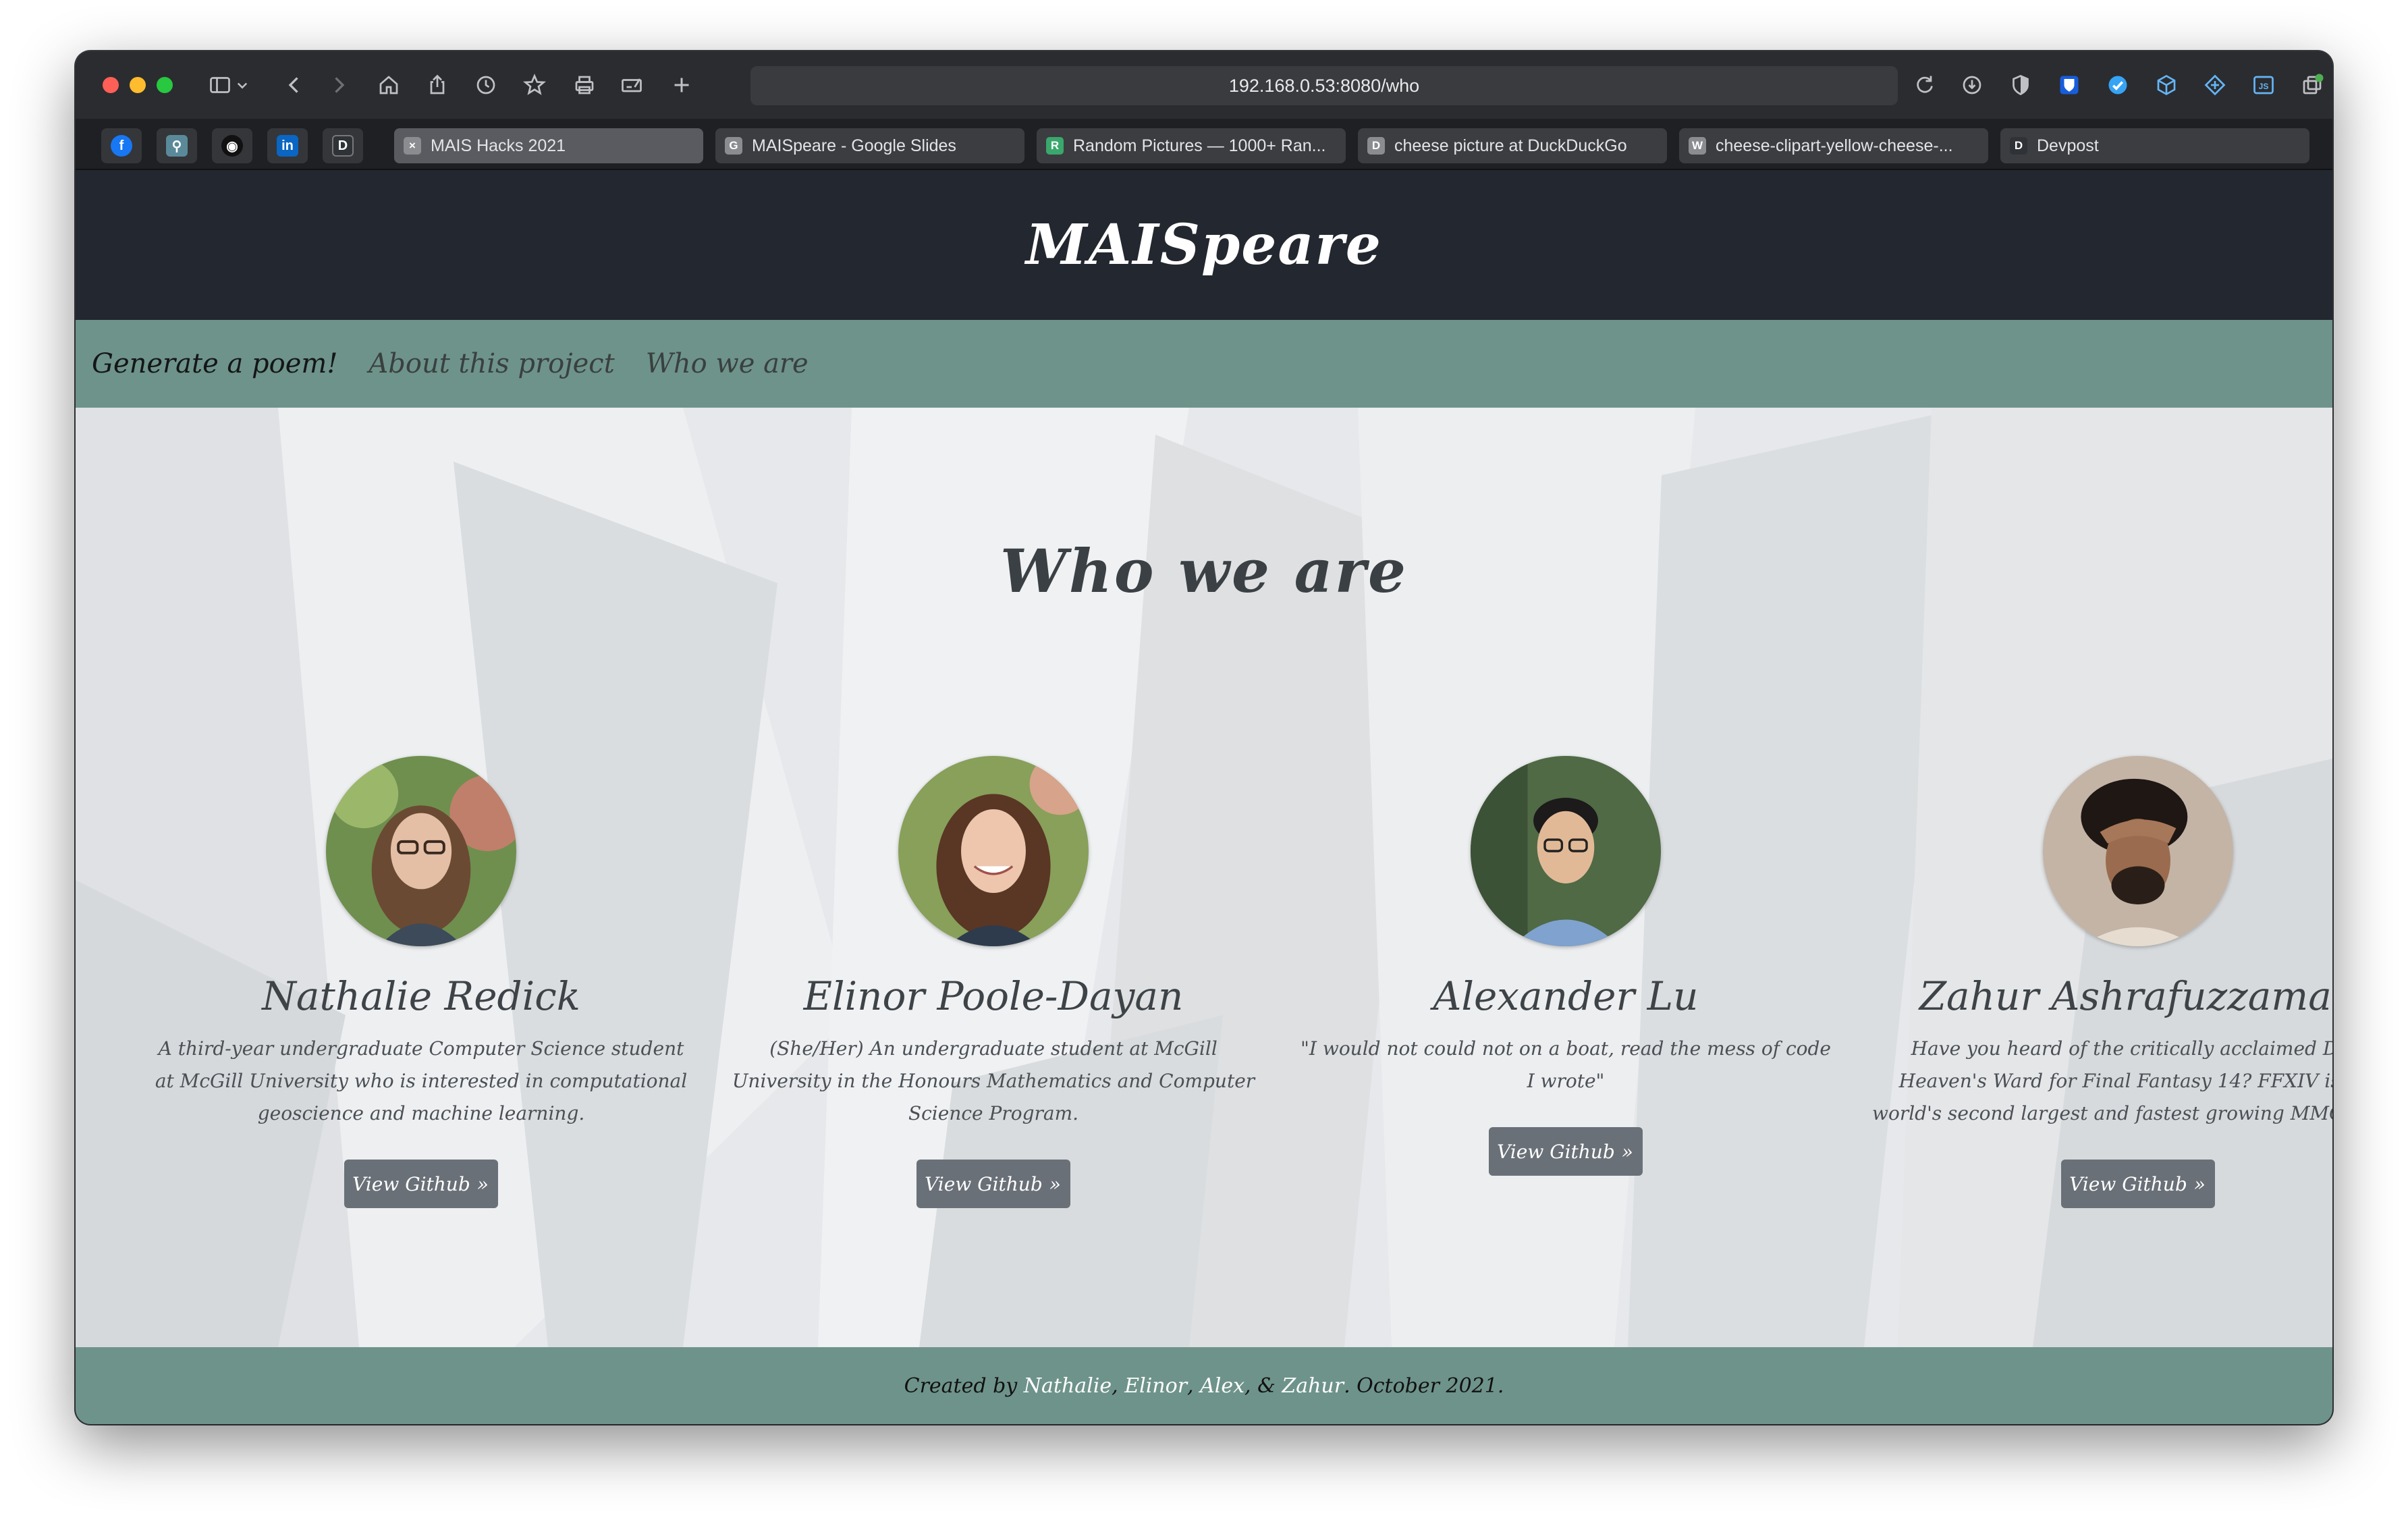 This screenshot has width=2408, height=1524. I want to click on random-pictures-icon: R, so click(1055, 146).